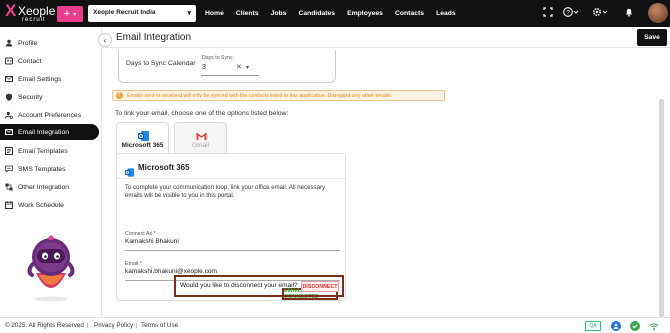 The image size is (670, 333). What do you see at coordinates (41, 205) in the screenshot?
I see `sidebar-item-label: Work Schedule` at bounding box center [41, 205].